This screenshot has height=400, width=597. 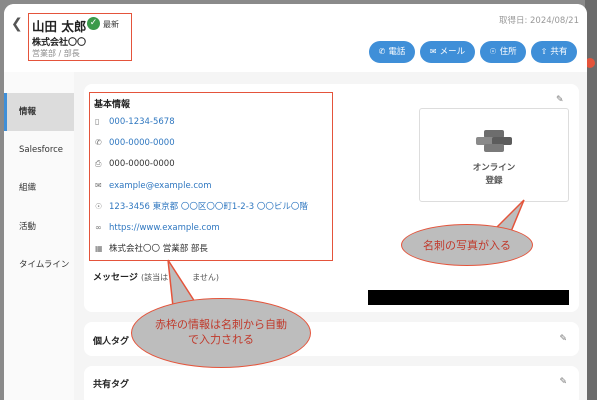 What do you see at coordinates (142, 122) in the screenshot?
I see `mobile-number: 000-1234-5678` at bounding box center [142, 122].